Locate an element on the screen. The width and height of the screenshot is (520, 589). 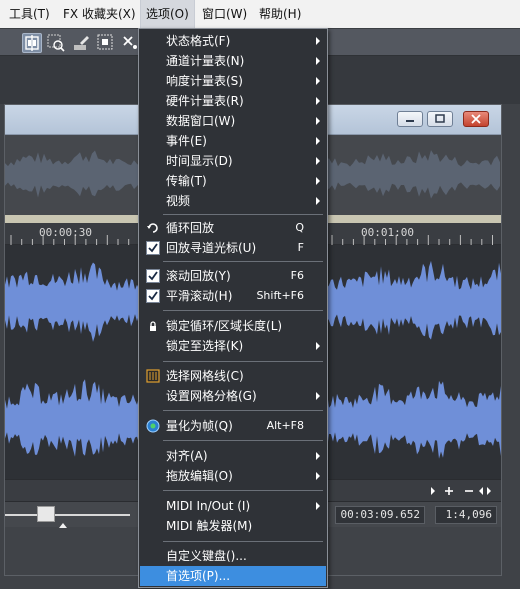
maximize-button is located at coordinates (440, 119).